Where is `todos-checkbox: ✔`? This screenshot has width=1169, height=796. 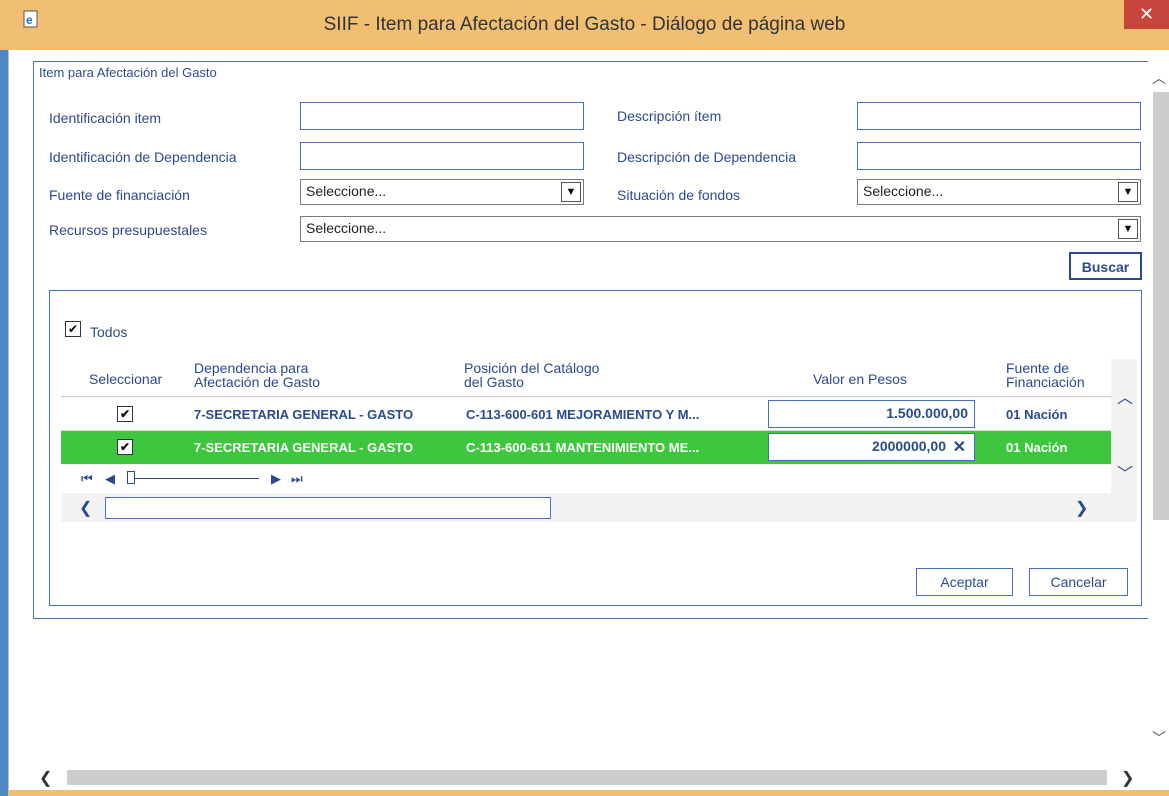 todos-checkbox: ✔ is located at coordinates (73, 329).